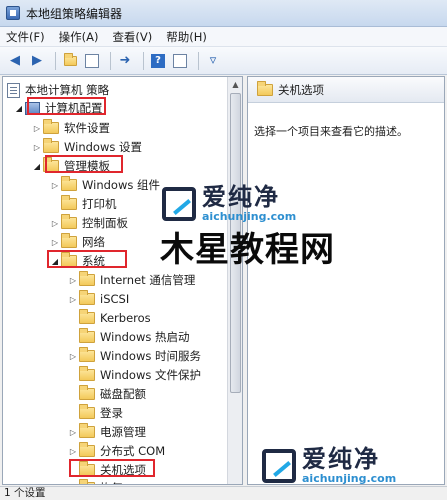 The height and width of the screenshot is (500, 447). I want to click on details-header-title: 关机选项, so click(301, 89).